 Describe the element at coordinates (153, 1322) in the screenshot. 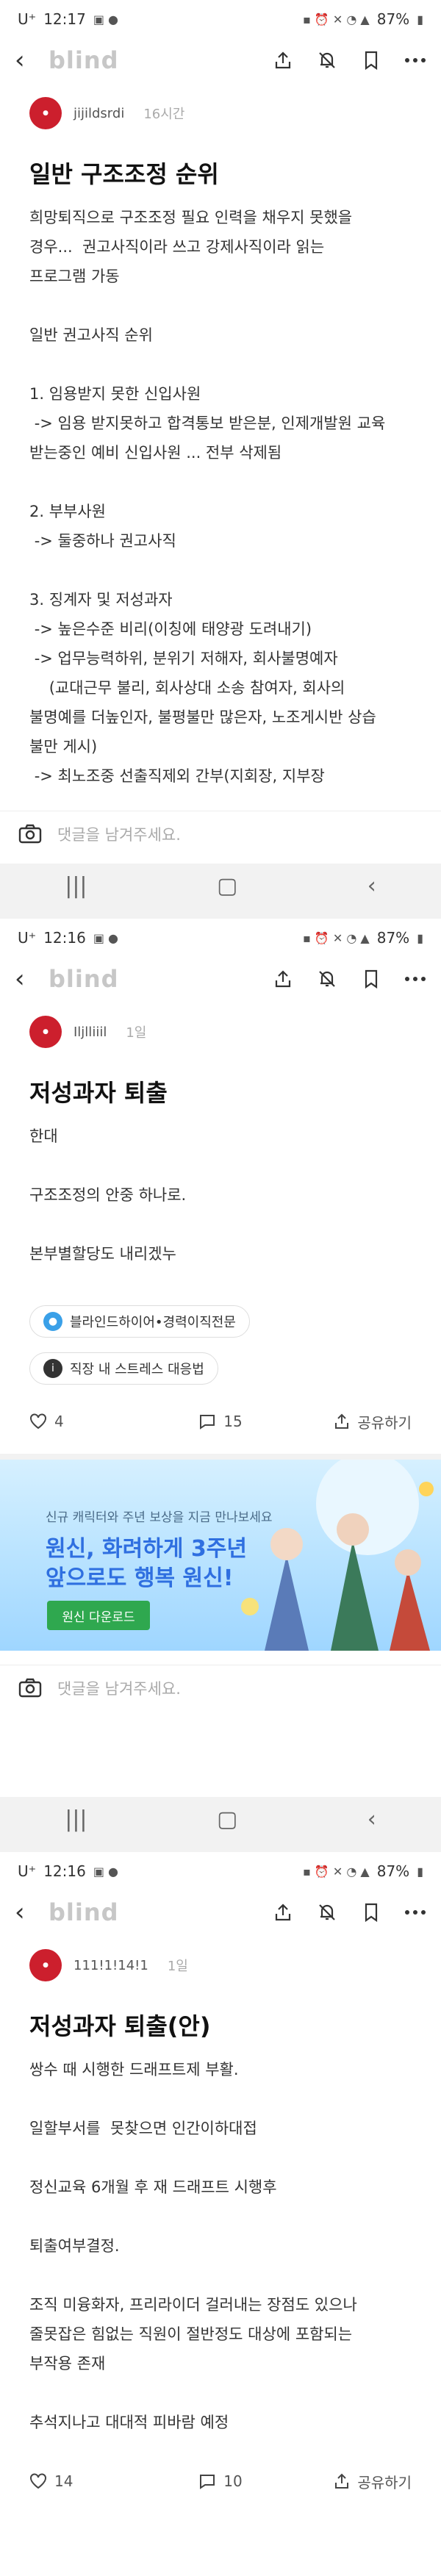

I see `chip-label: 블라인드하이어•경력이직전문` at that location.